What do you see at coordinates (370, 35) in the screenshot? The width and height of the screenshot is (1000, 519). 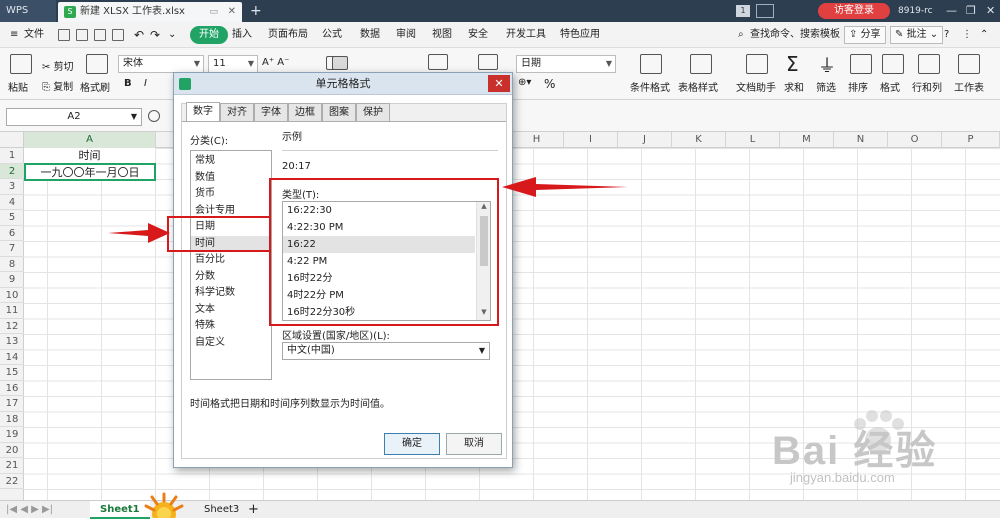 I see `menu-data: 数据` at bounding box center [370, 35].